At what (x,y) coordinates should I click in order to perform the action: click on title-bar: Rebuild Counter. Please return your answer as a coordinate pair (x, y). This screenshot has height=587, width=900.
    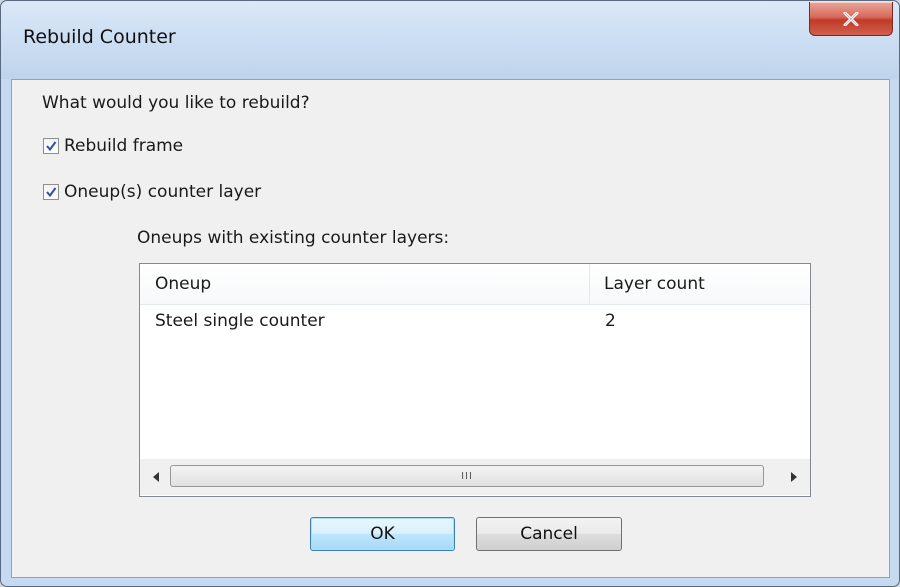
    Looking at the image, I should click on (450, 40).